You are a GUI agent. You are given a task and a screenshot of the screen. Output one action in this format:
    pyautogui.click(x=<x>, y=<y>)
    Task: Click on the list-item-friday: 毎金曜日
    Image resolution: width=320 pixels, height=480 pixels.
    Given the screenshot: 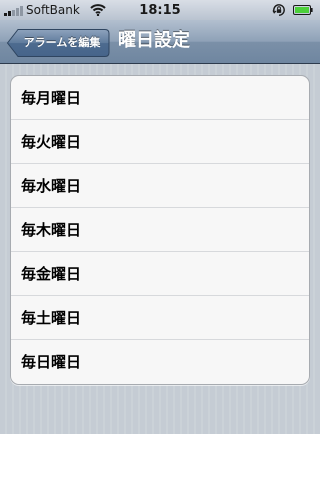 What is the action you would take?
    pyautogui.click(x=160, y=274)
    